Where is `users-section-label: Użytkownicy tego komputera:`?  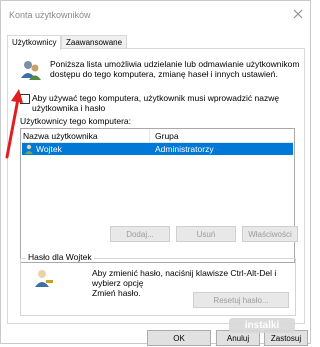 users-section-label: Użytkownicy tego komputera: is located at coordinates (76, 121).